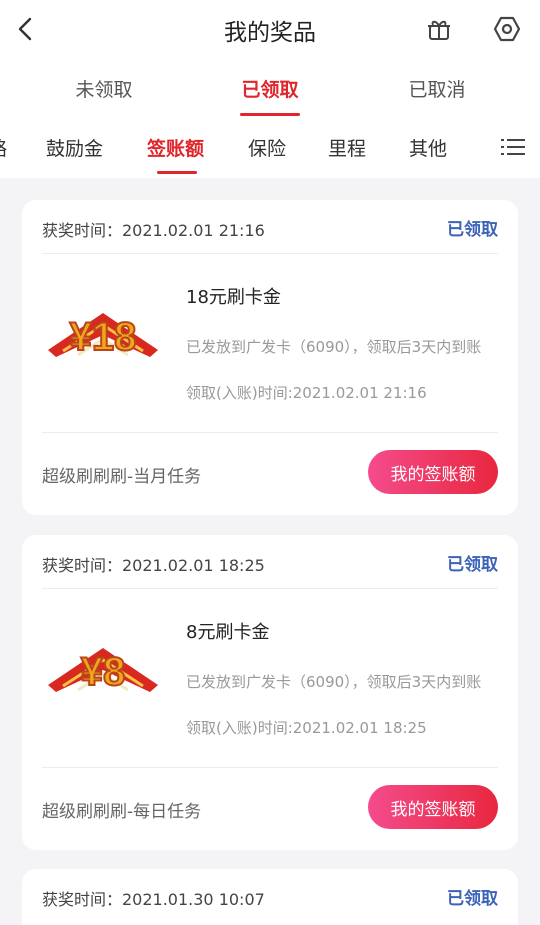 The height and width of the screenshot is (925, 540). I want to click on prize-badge-text: ¥18, so click(103, 337).